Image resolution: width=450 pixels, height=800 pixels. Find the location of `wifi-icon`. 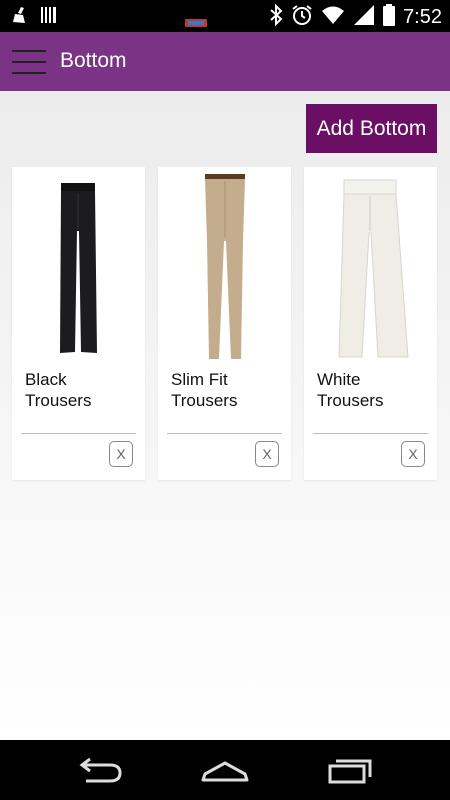

wifi-icon is located at coordinates (333, 17).